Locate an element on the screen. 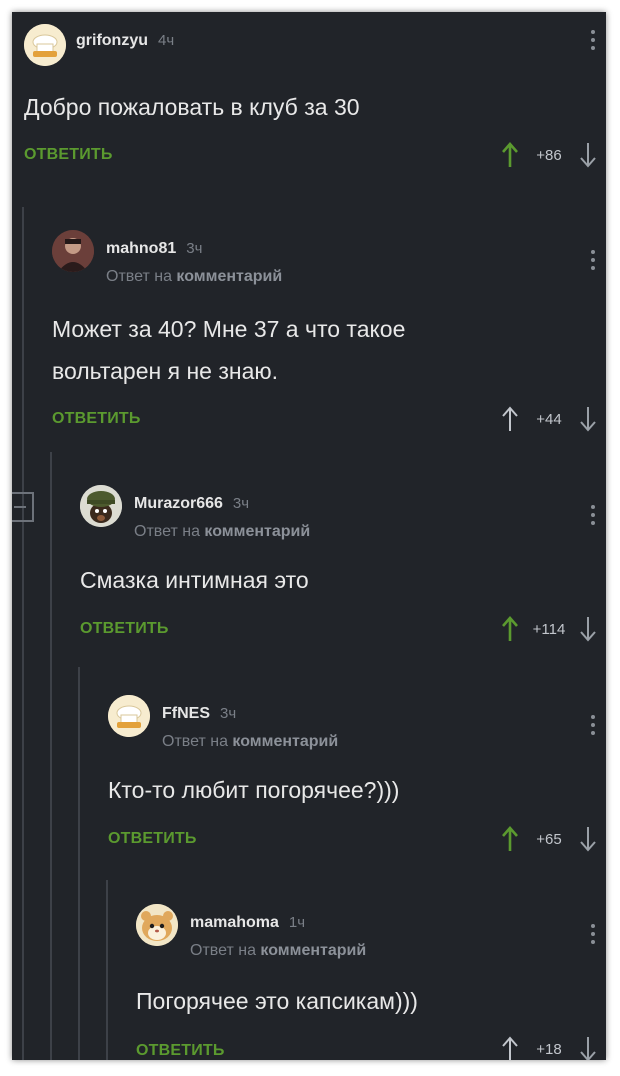  comment-time: 4ч is located at coordinates (166, 40).